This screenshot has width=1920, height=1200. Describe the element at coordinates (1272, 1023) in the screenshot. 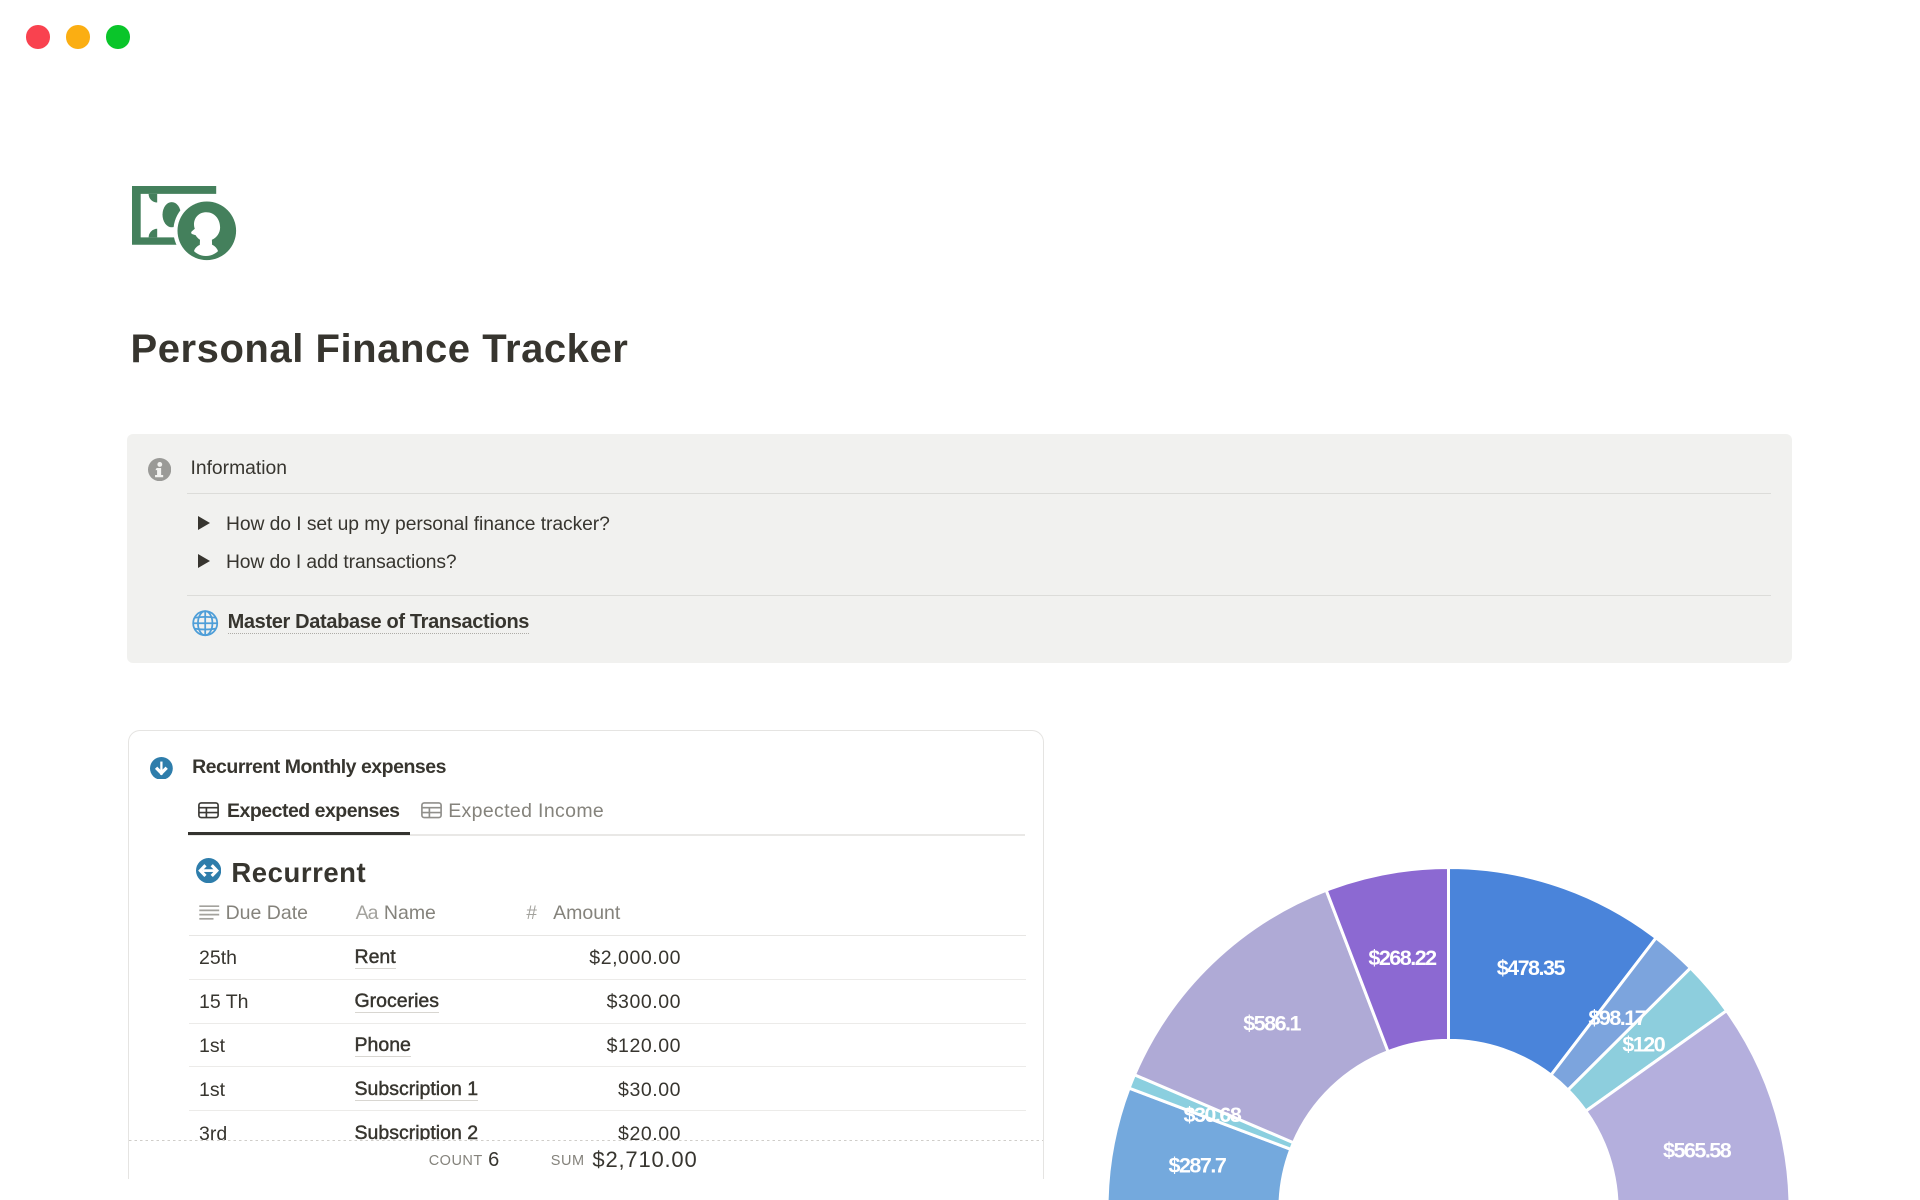

I see `svg-text: $586.1` at that location.